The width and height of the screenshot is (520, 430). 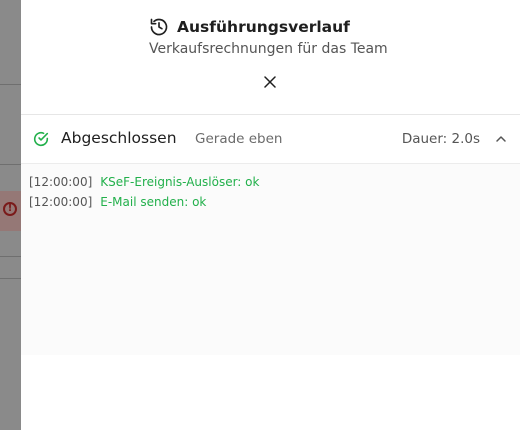 I want to click on page-backdrop: !, so click(x=10, y=215).